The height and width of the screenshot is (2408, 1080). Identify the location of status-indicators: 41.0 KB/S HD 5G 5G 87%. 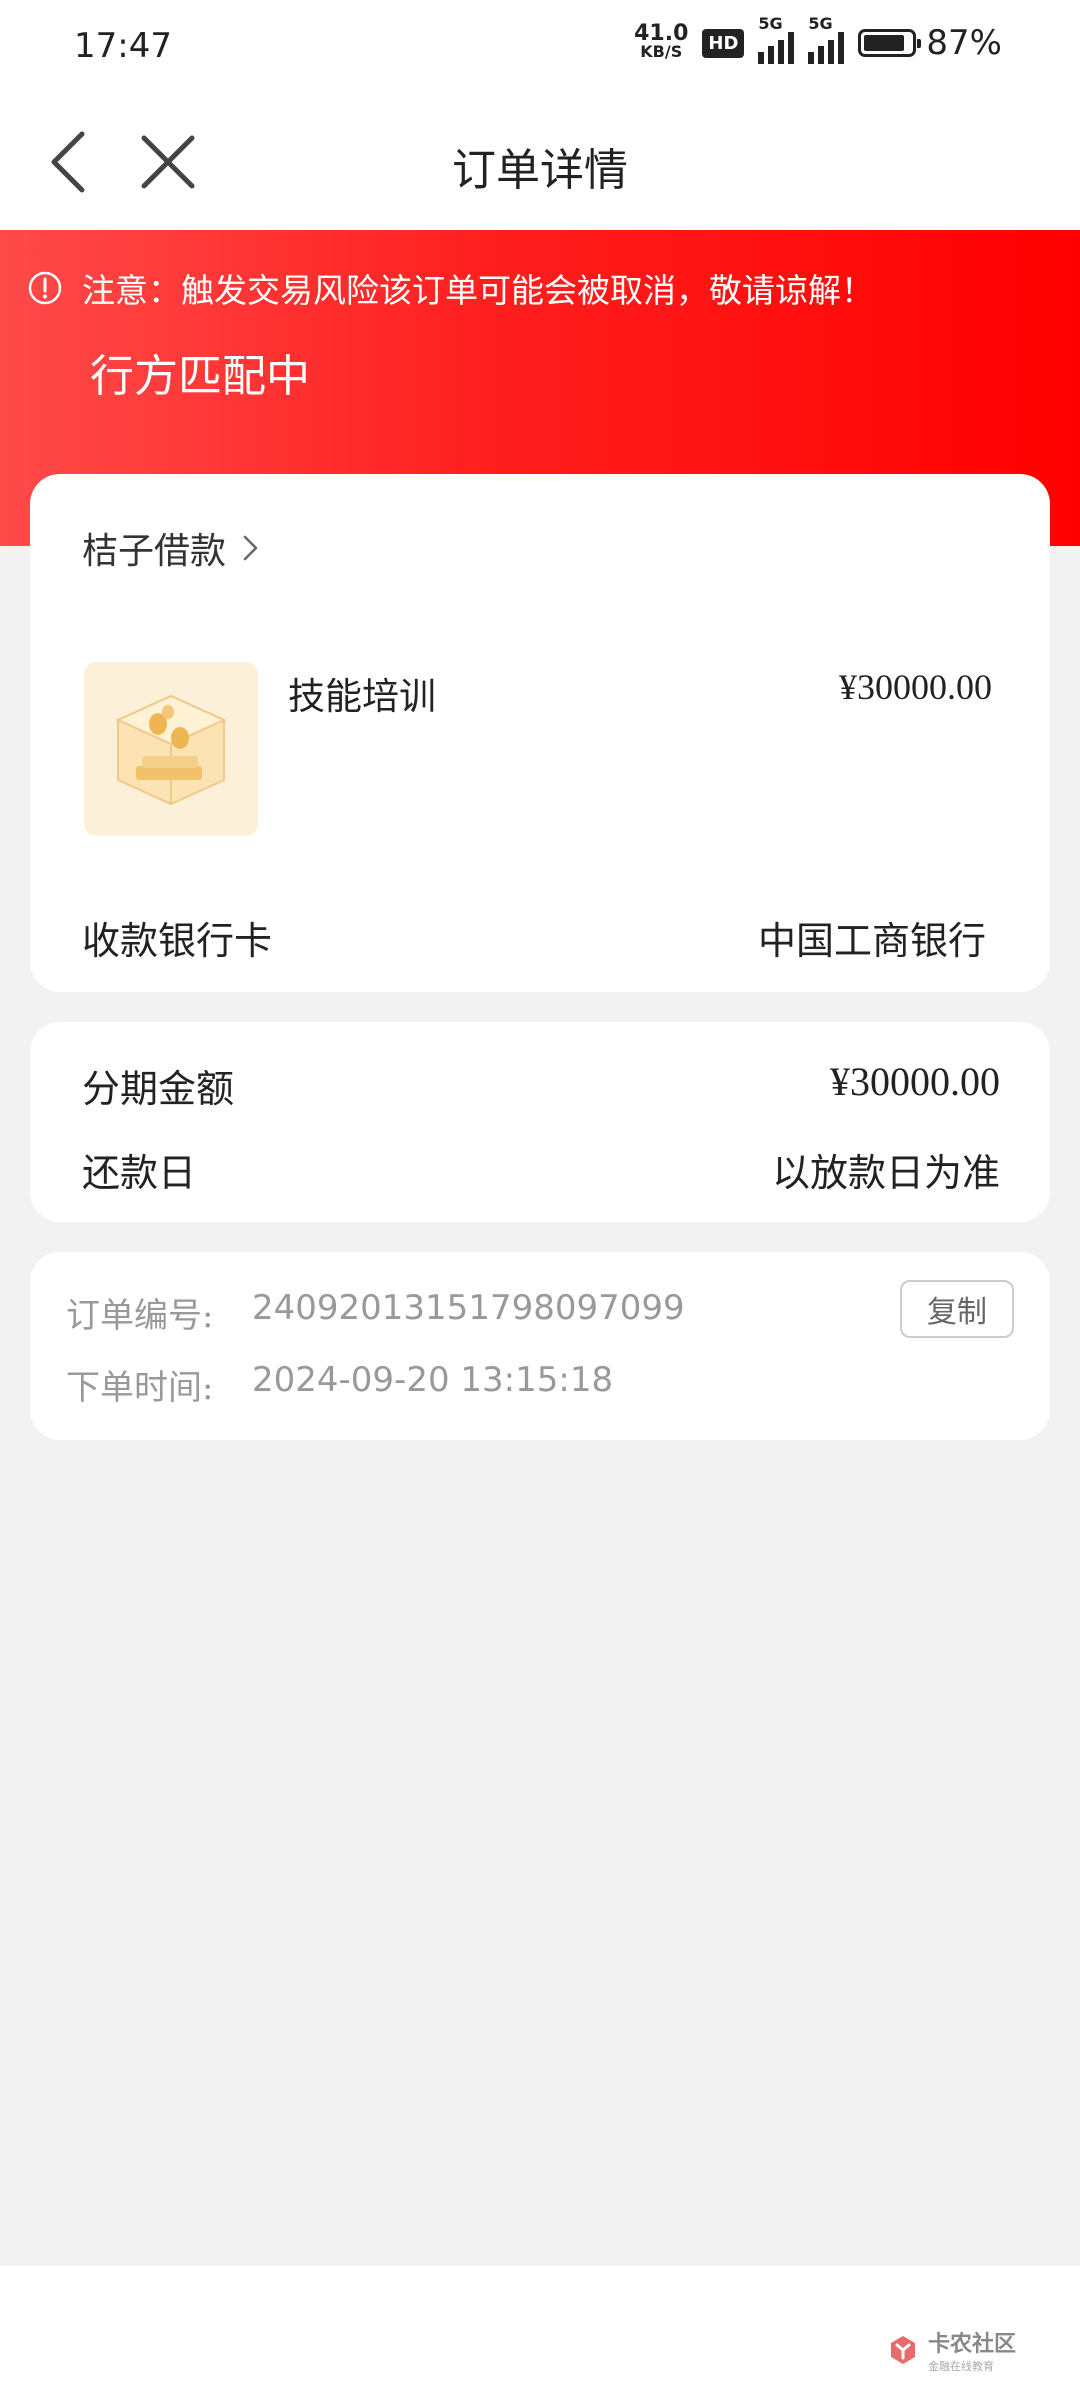
(818, 39).